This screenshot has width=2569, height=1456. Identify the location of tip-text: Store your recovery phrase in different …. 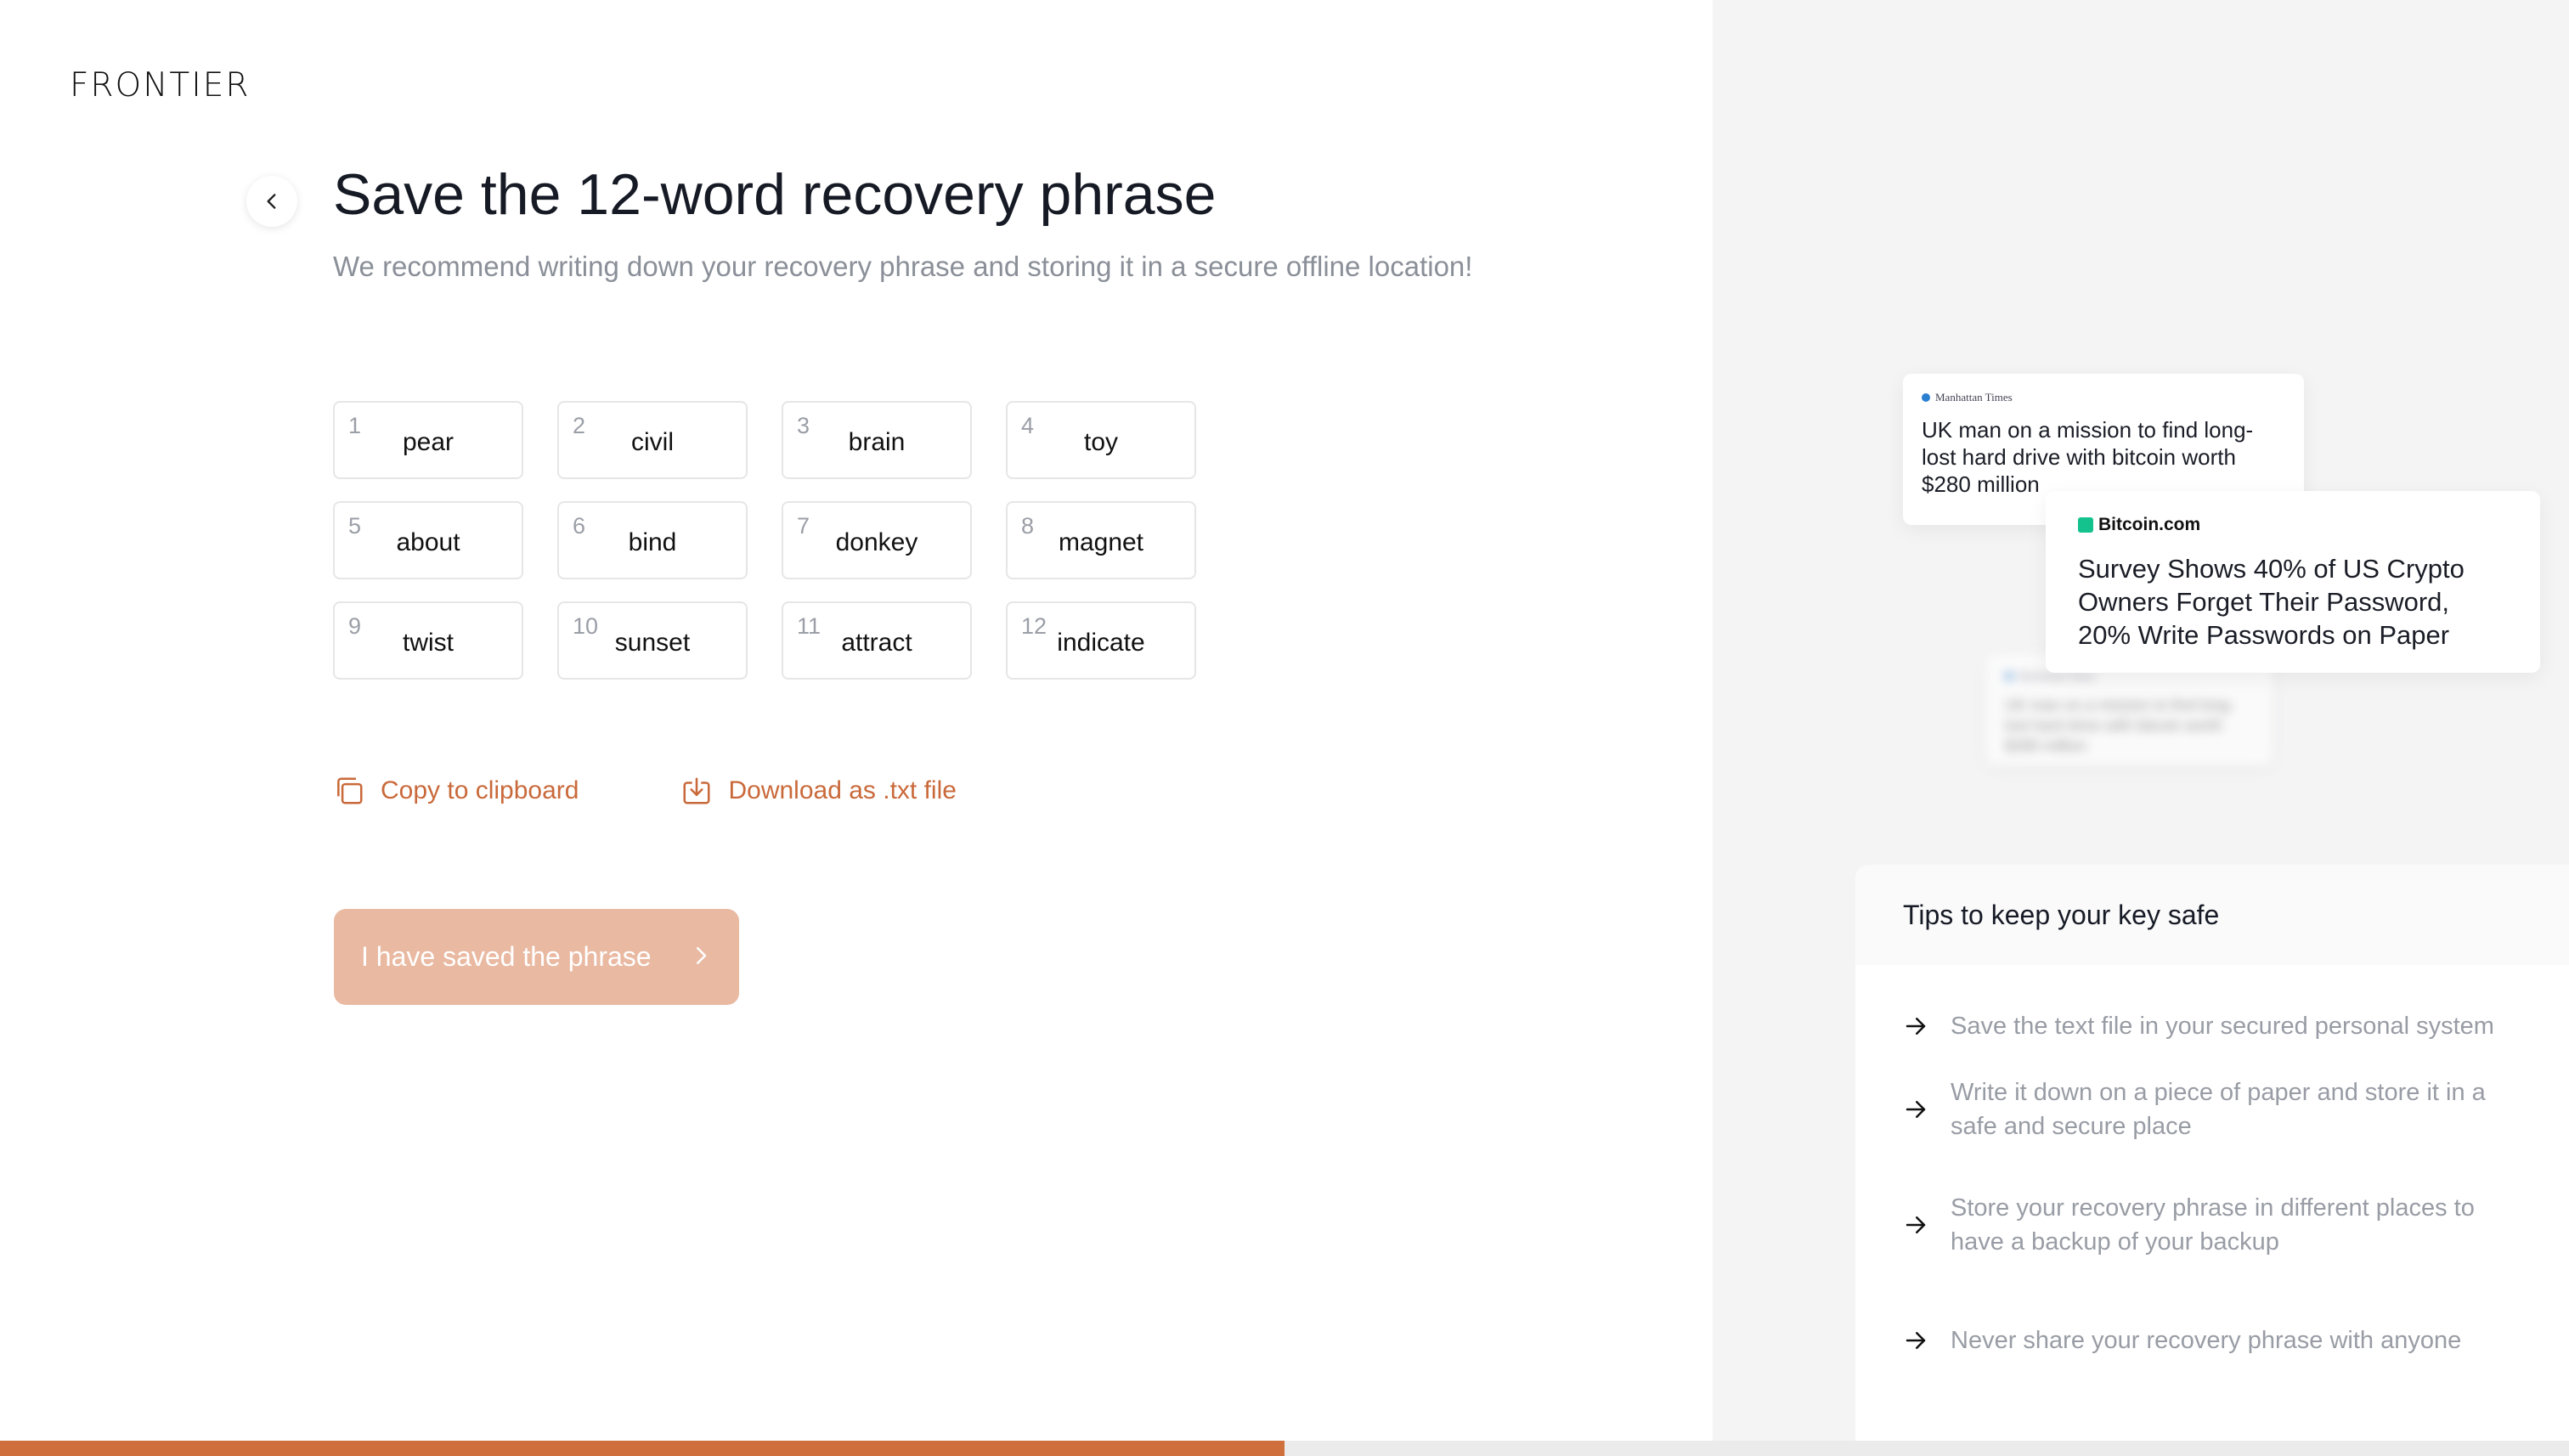
(2213, 1225).